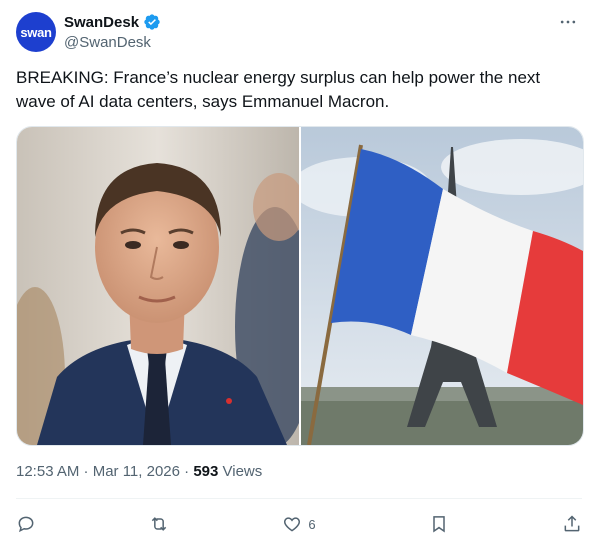  Describe the element at coordinates (107, 42) in the screenshot. I see `author-handle: @SwanDesk` at that location.